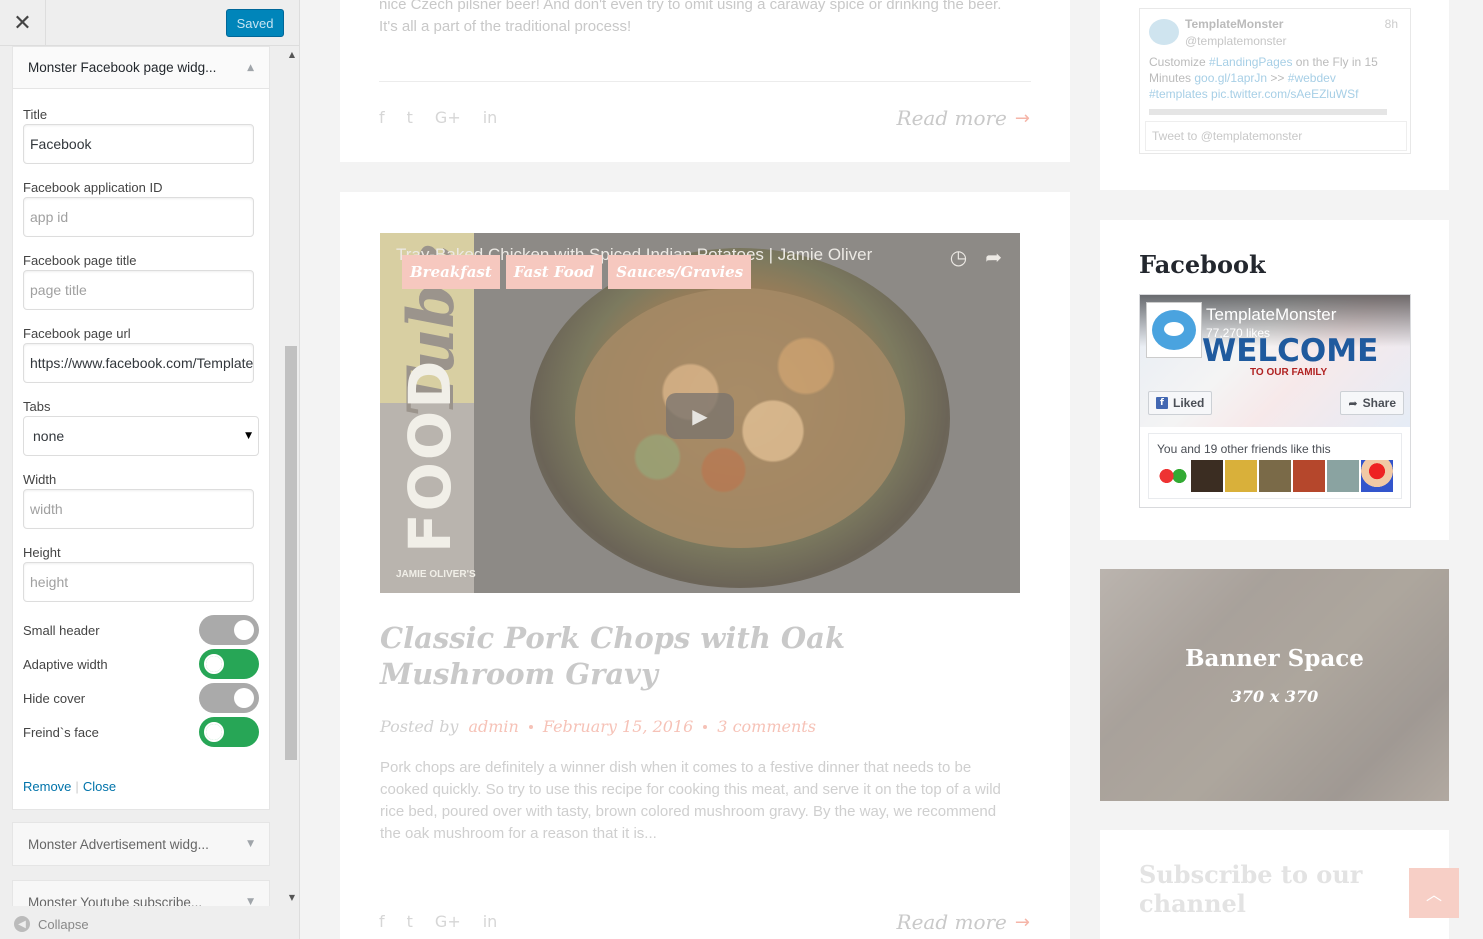 This screenshot has height=939, width=1483. Describe the element at coordinates (138, 290) in the screenshot. I see `page-title-input: page title` at that location.